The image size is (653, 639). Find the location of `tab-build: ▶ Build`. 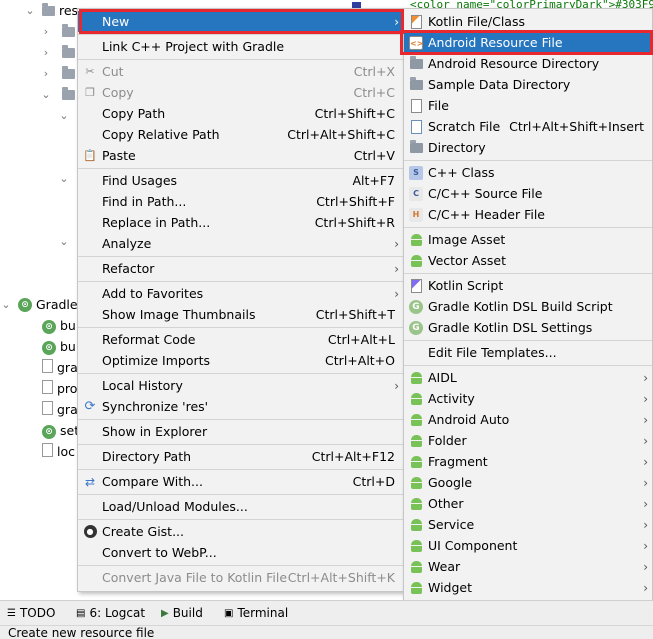

tab-build: ▶ Build is located at coordinates (182, 613).